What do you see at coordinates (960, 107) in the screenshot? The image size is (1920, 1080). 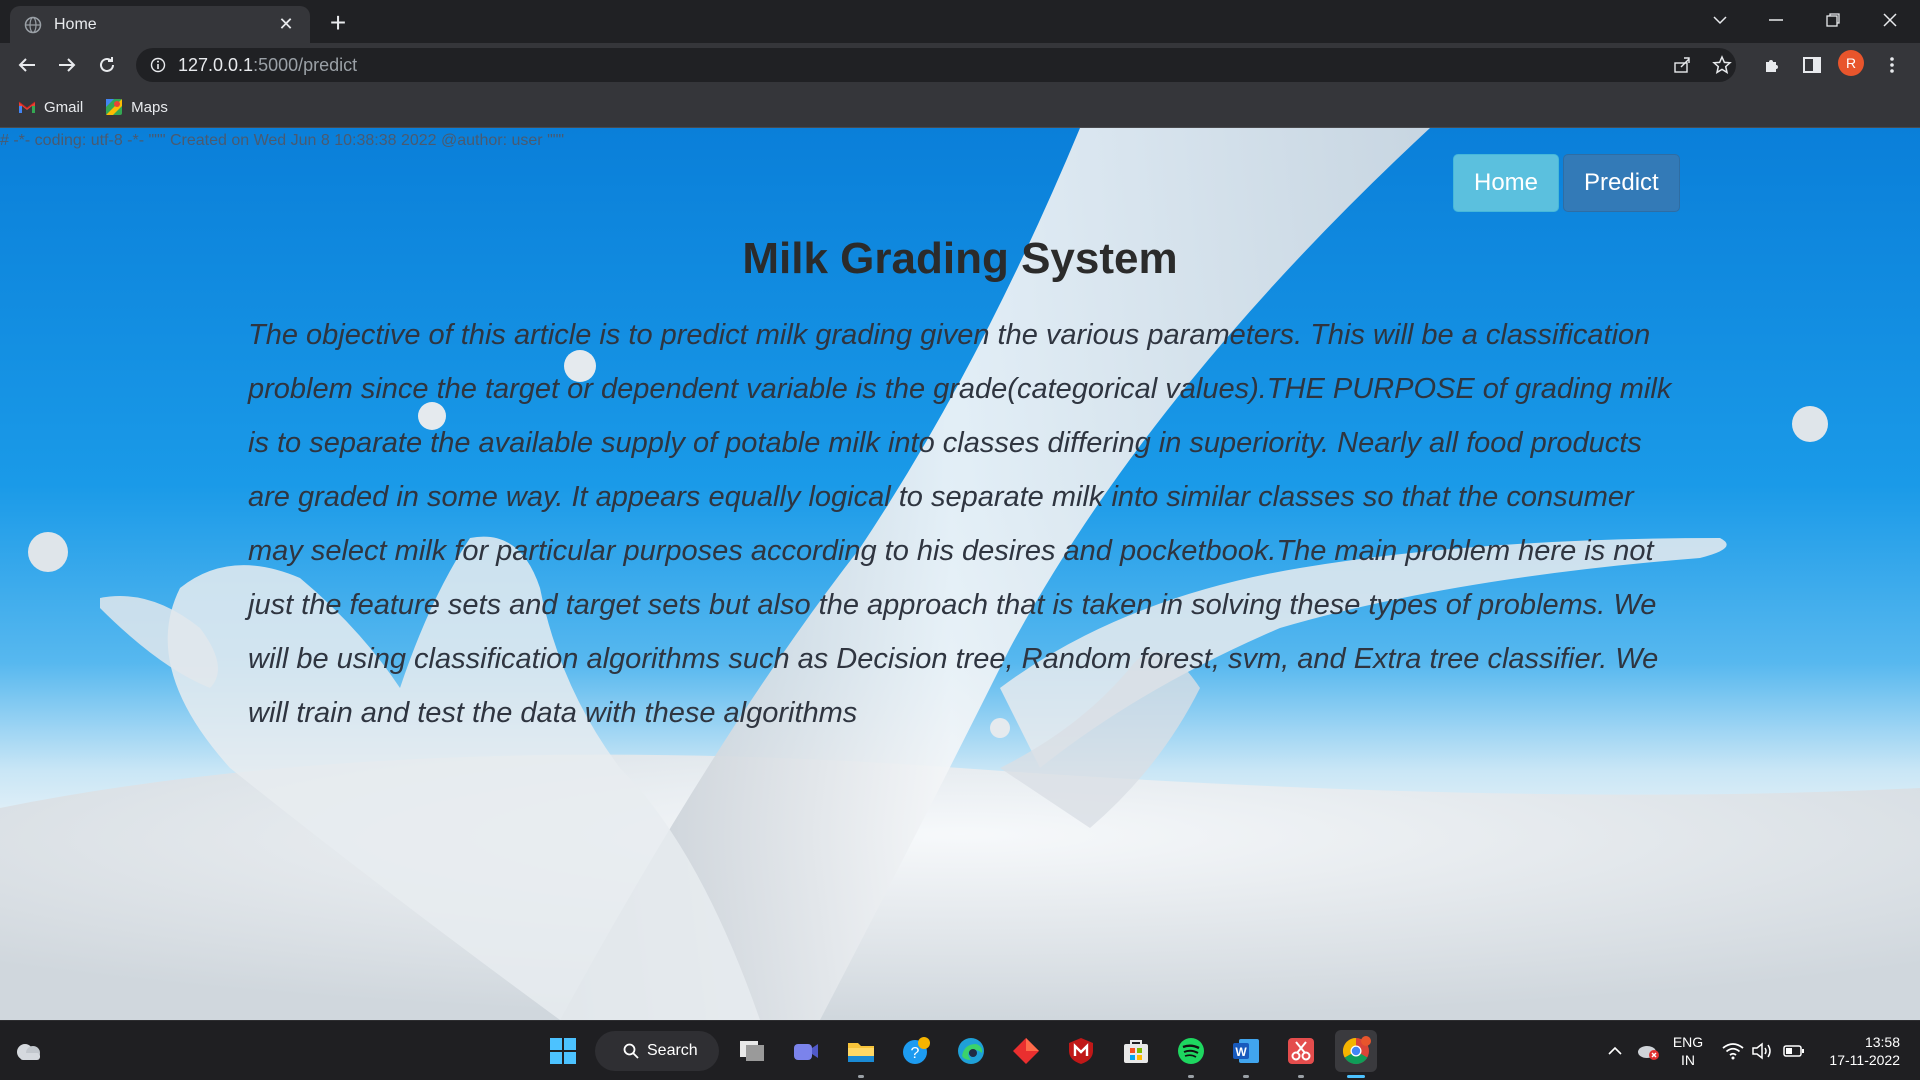 I see `bookmarks-bar: Gmail Maps` at bounding box center [960, 107].